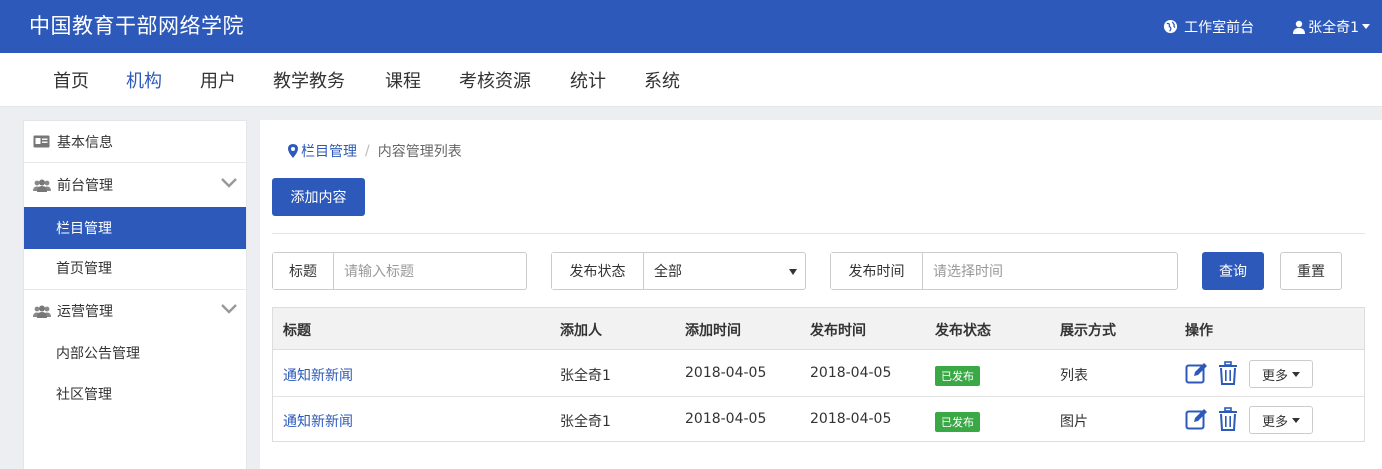 This screenshot has width=1382, height=469. Describe the element at coordinates (1333, 27) in the screenshot. I see `user-name: 张全奇1` at that location.